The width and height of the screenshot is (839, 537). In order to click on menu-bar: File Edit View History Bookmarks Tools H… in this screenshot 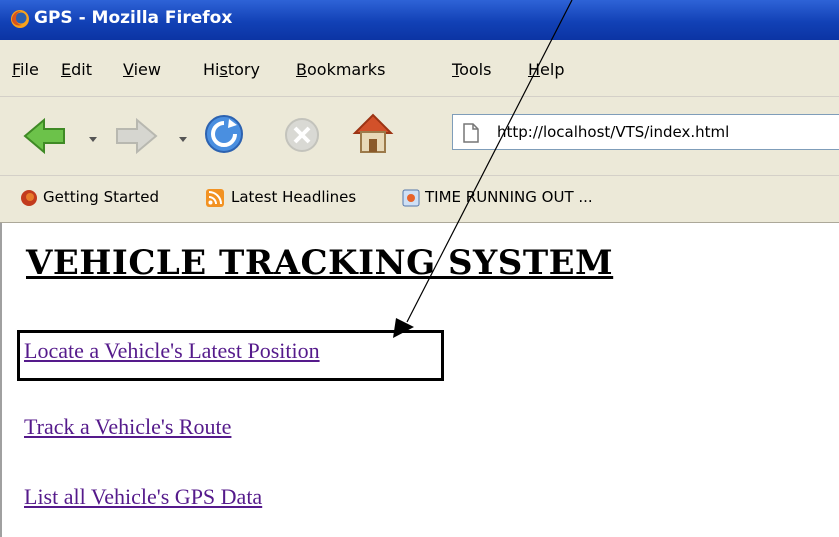, I will do `click(419, 68)`.